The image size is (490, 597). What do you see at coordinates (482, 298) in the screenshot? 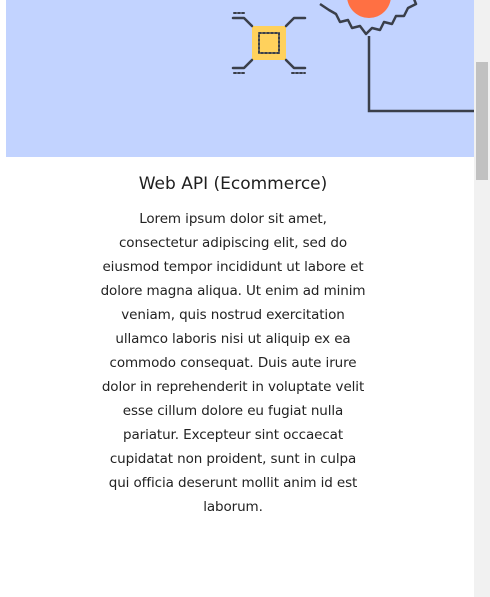
I see `vertical-scrollbar` at bounding box center [482, 298].